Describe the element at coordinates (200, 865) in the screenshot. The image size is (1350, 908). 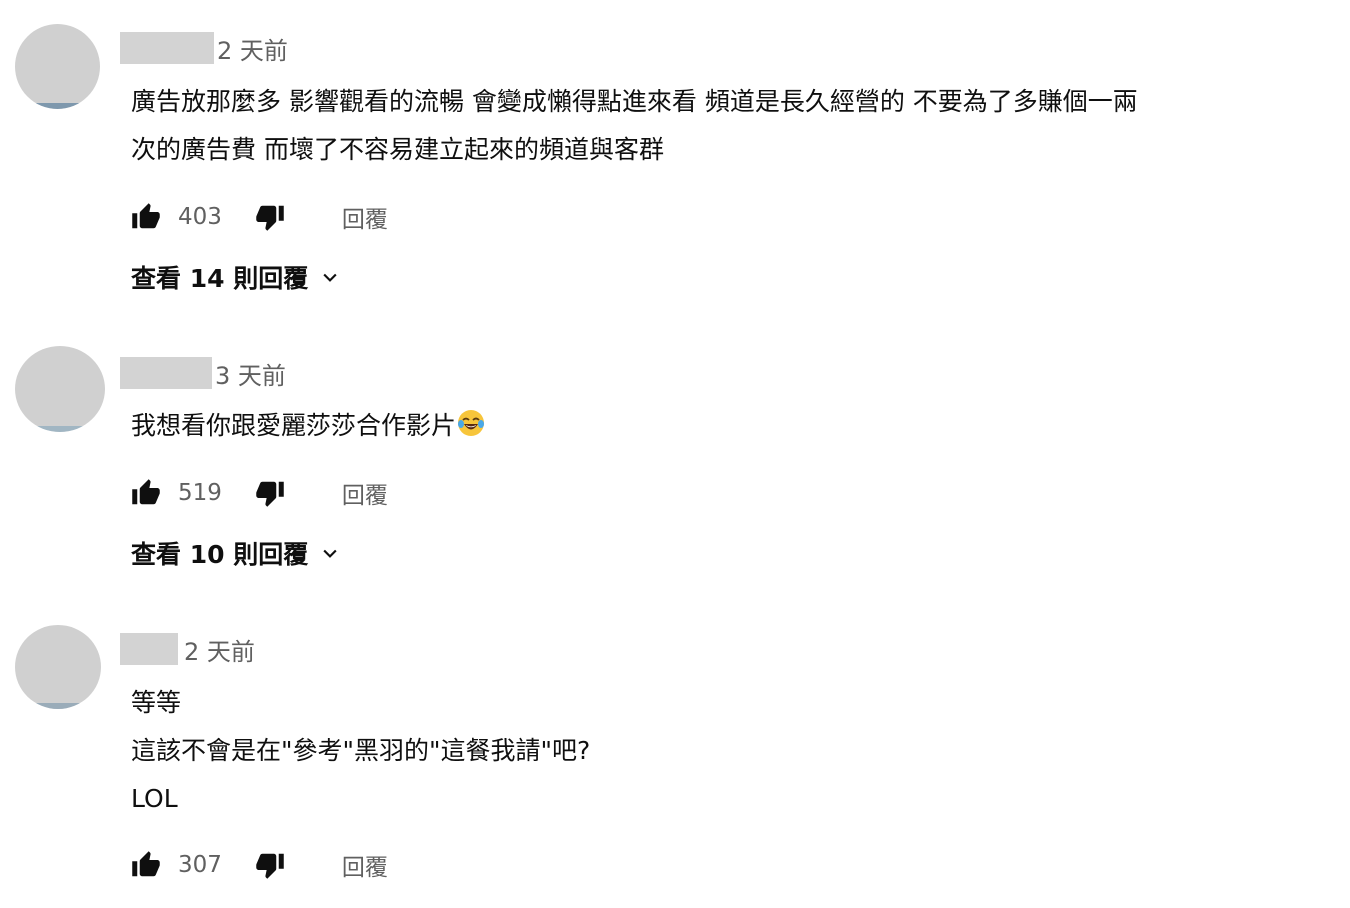
I see `like-count: 307` at that location.